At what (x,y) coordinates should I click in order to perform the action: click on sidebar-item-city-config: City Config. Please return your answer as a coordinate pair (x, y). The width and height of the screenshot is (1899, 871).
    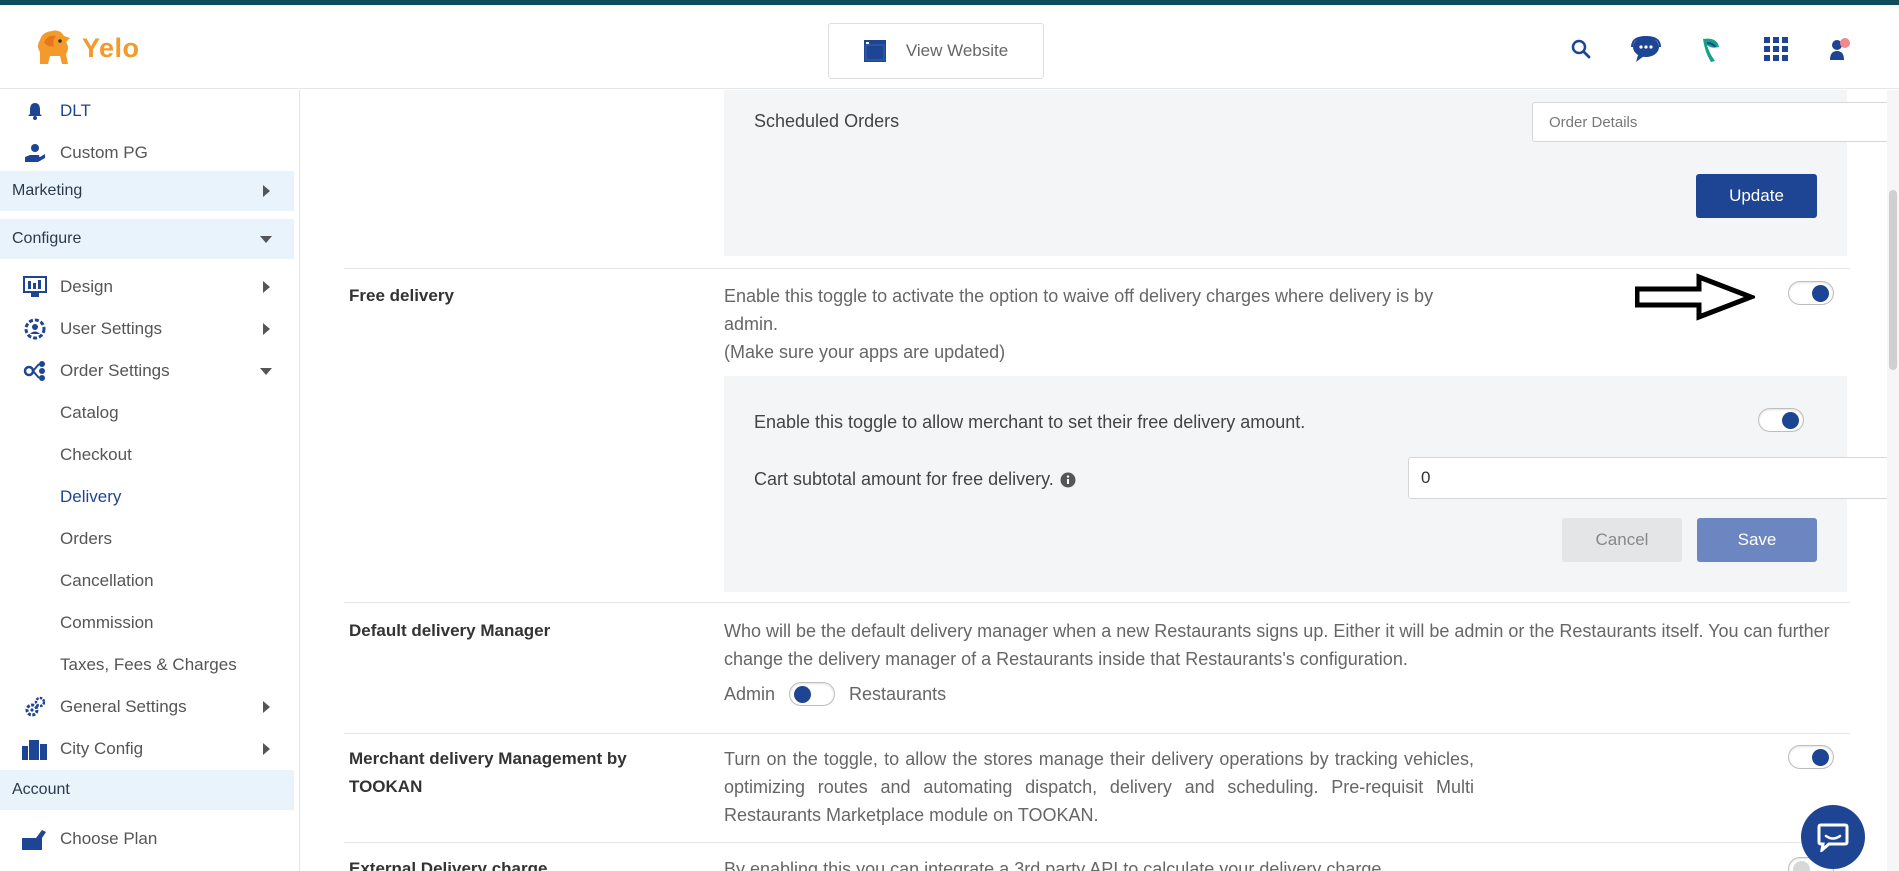
    Looking at the image, I should click on (147, 749).